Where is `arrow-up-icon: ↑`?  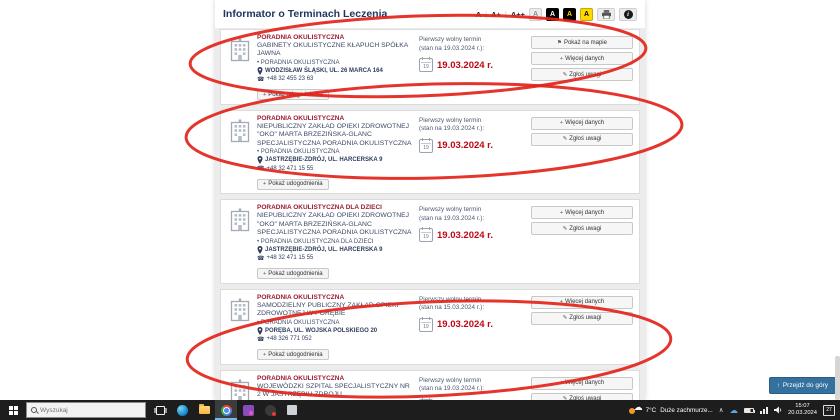
arrow-up-icon: ↑ is located at coordinates (778, 385).